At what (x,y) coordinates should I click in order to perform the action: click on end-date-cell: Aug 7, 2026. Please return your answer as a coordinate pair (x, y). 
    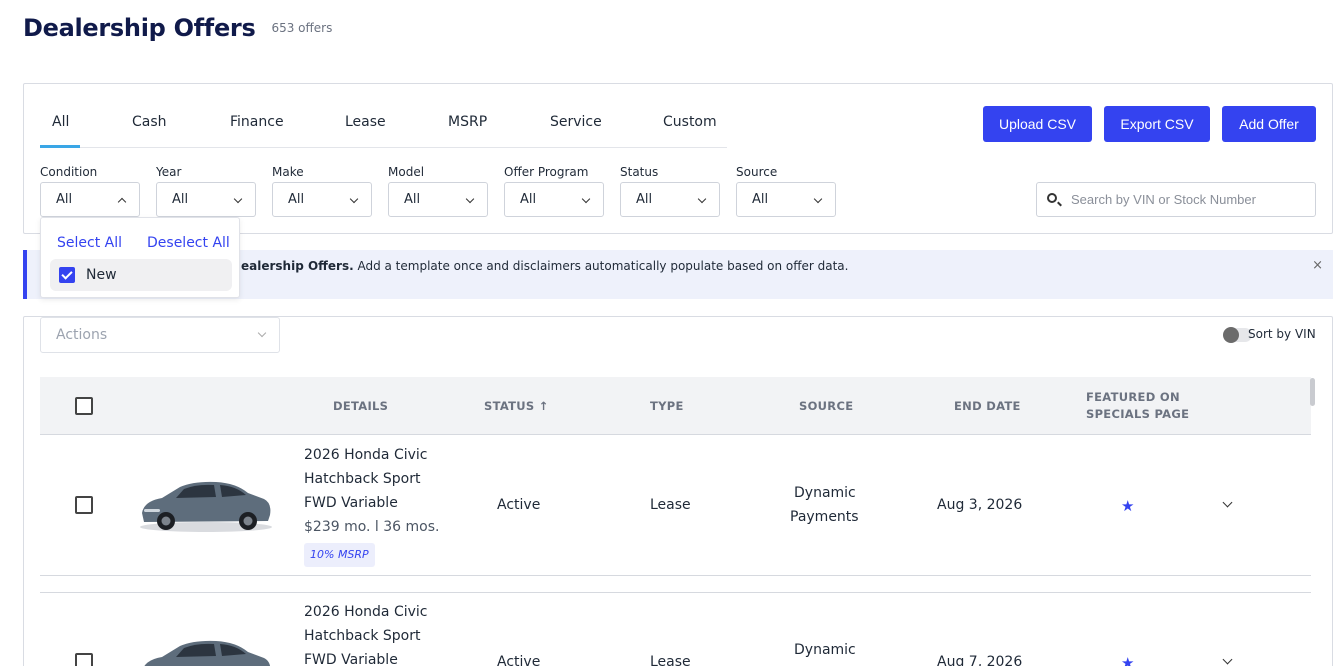
    Looking at the image, I should click on (980, 660).